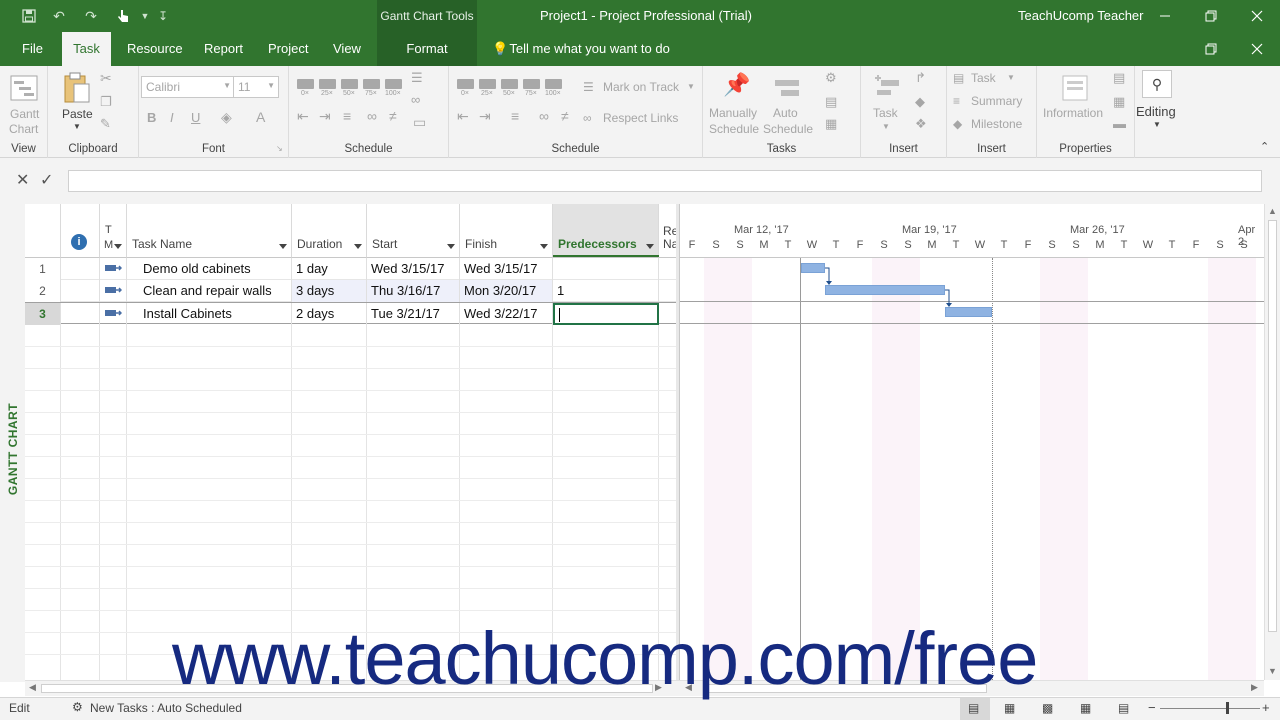  I want to click on restore-button, so click(1211, 16).